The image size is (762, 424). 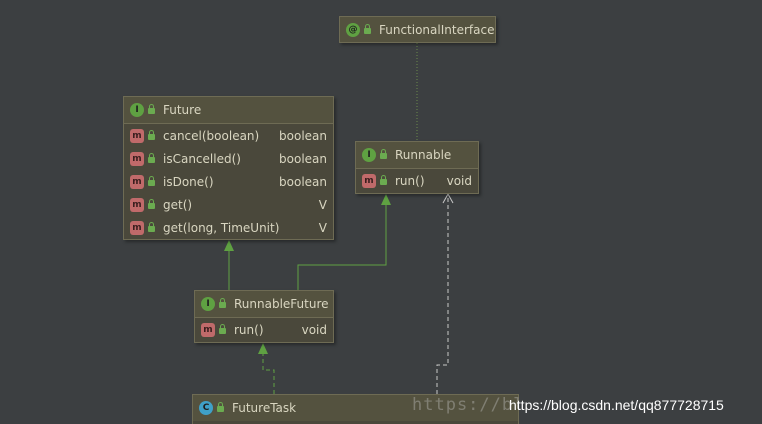 I want to click on node-title: FutureTask, so click(x=264, y=408).